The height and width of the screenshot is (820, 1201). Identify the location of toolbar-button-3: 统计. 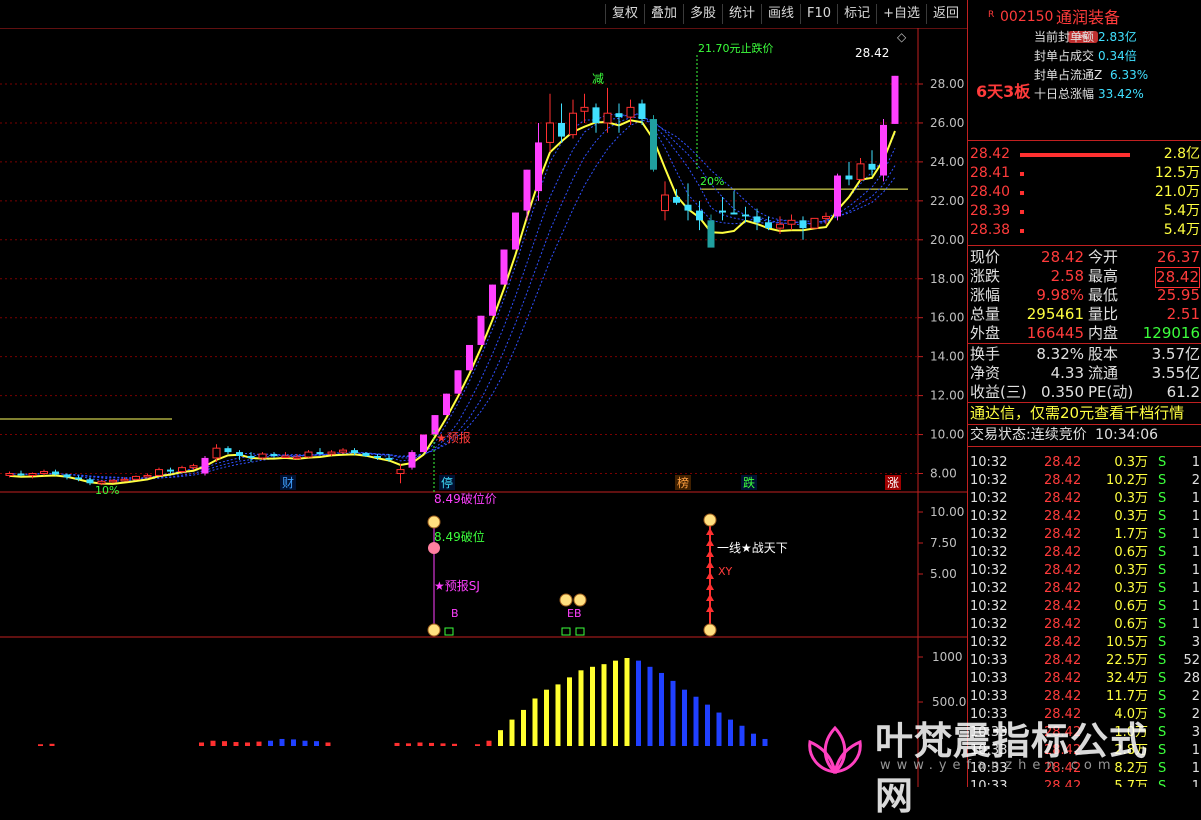
(741, 14).